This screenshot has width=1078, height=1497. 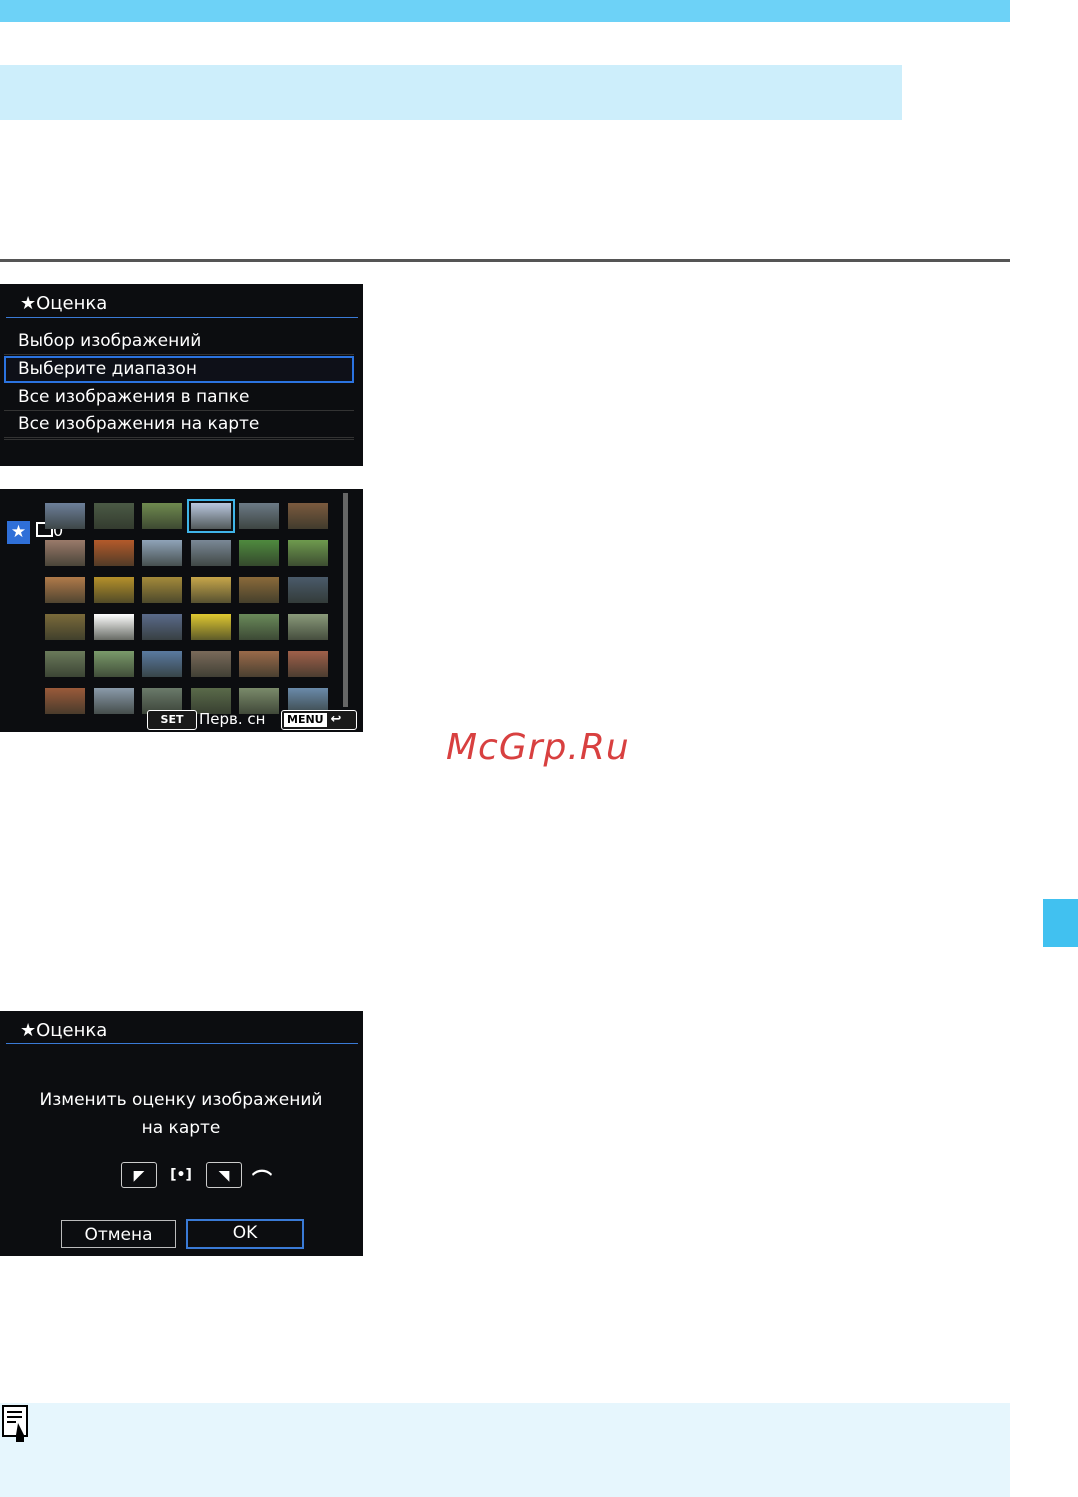 I want to click on menu-row-empty, so click(x=179, y=439).